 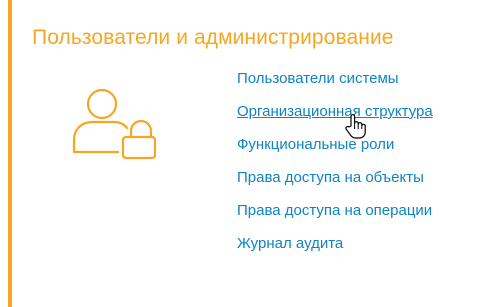 I want to click on user-lock-icon, so click(x=114, y=124).